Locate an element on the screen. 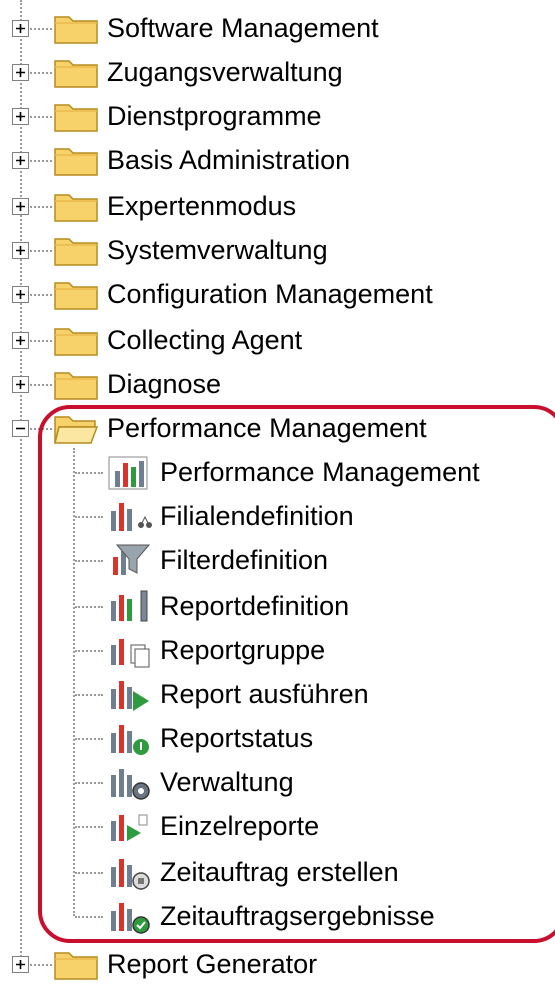 Image resolution: width=555 pixels, height=984 pixels. tree-node-label: Collecting Agent is located at coordinates (205, 340).